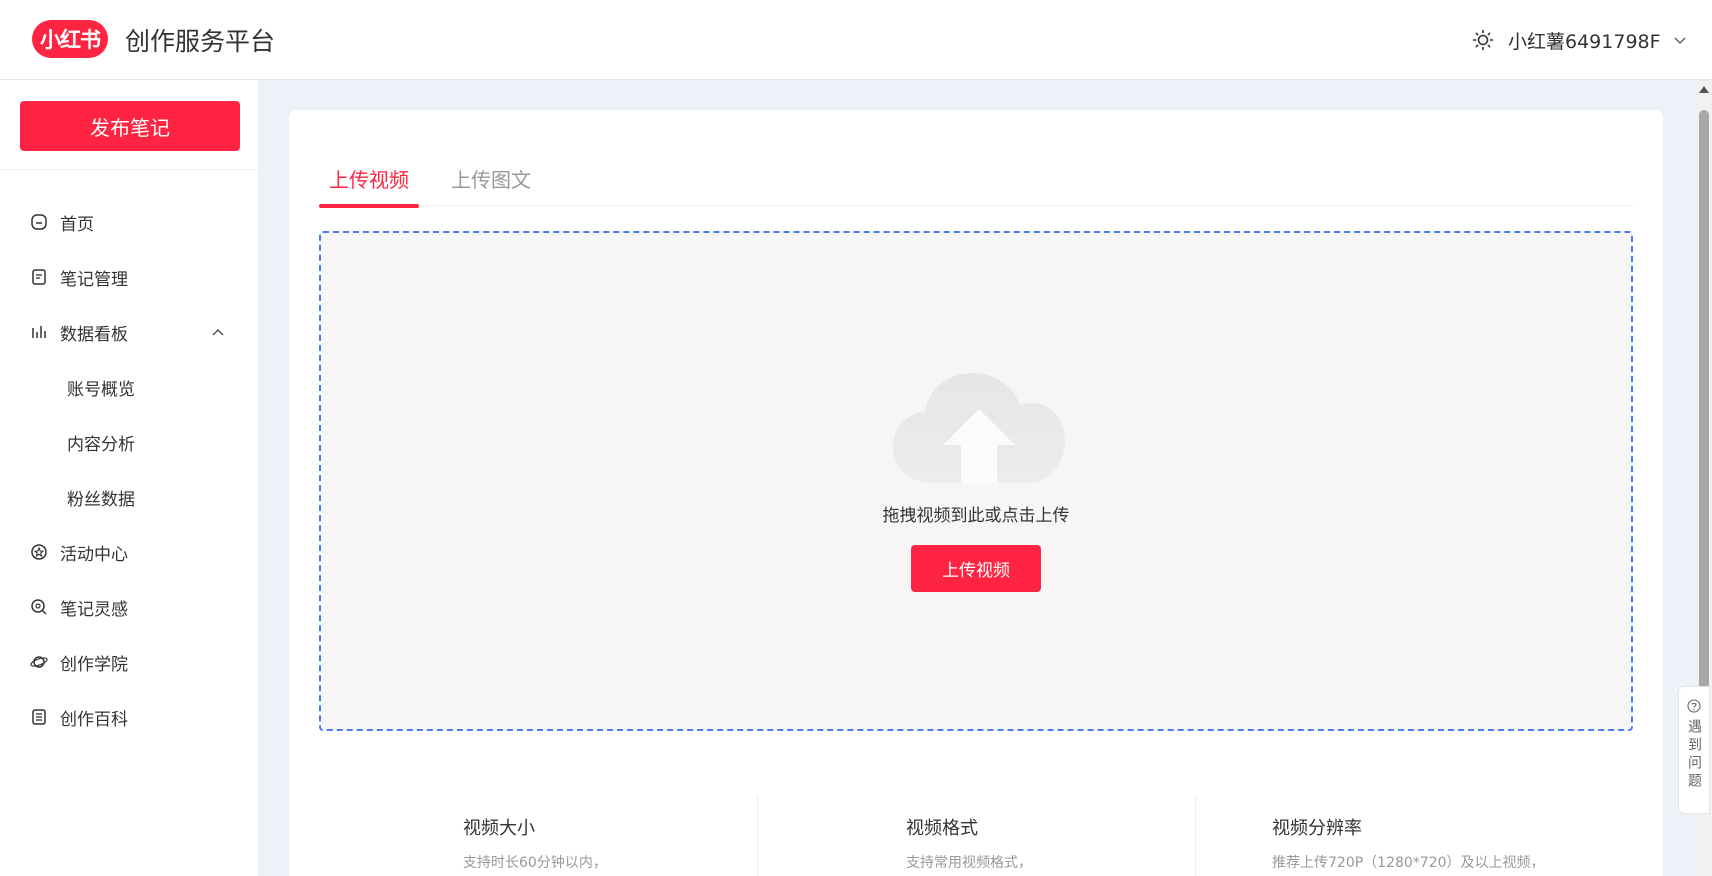 The height and width of the screenshot is (876, 1712). Describe the element at coordinates (94, 279) in the screenshot. I see `sidebar-item-label: 笔记管理` at that location.